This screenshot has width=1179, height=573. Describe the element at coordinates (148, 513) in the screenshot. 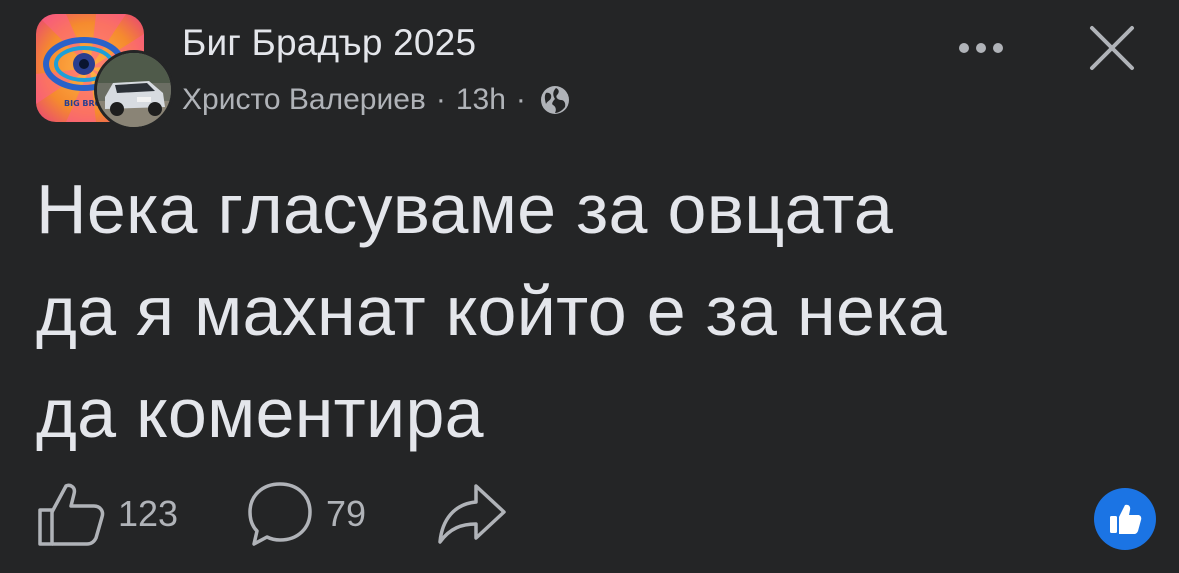

I see `like-count: 123` at that location.